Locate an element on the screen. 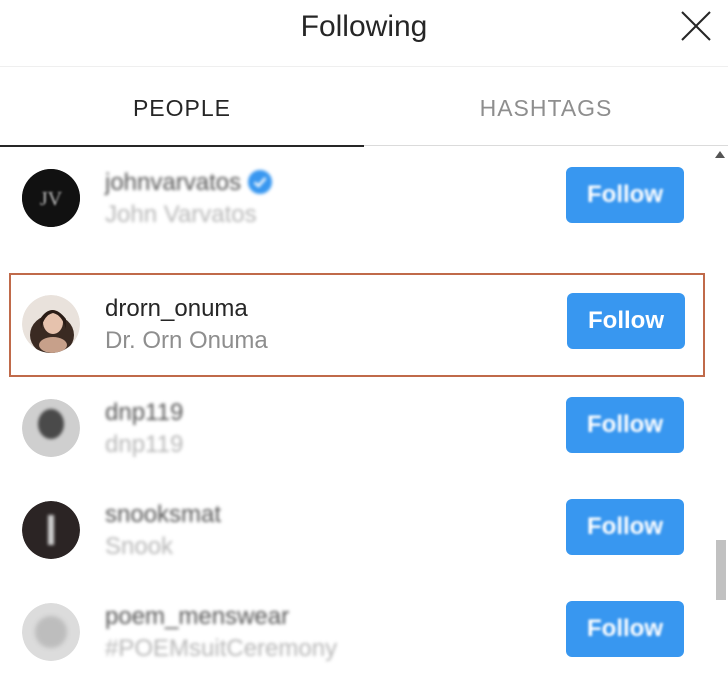 This screenshot has width=728, height=675. scrollbar-thumb is located at coordinates (721, 570).